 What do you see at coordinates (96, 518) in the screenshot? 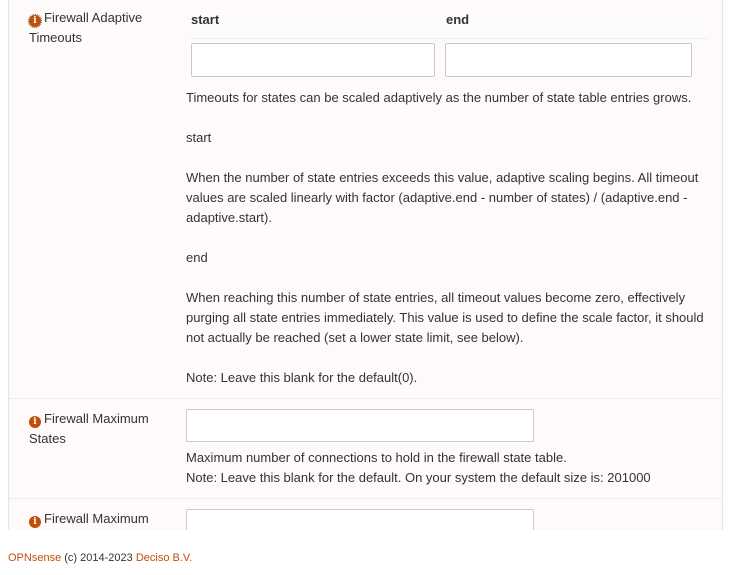
I see `max-next-label-text: Firewall Maximum` at bounding box center [96, 518].